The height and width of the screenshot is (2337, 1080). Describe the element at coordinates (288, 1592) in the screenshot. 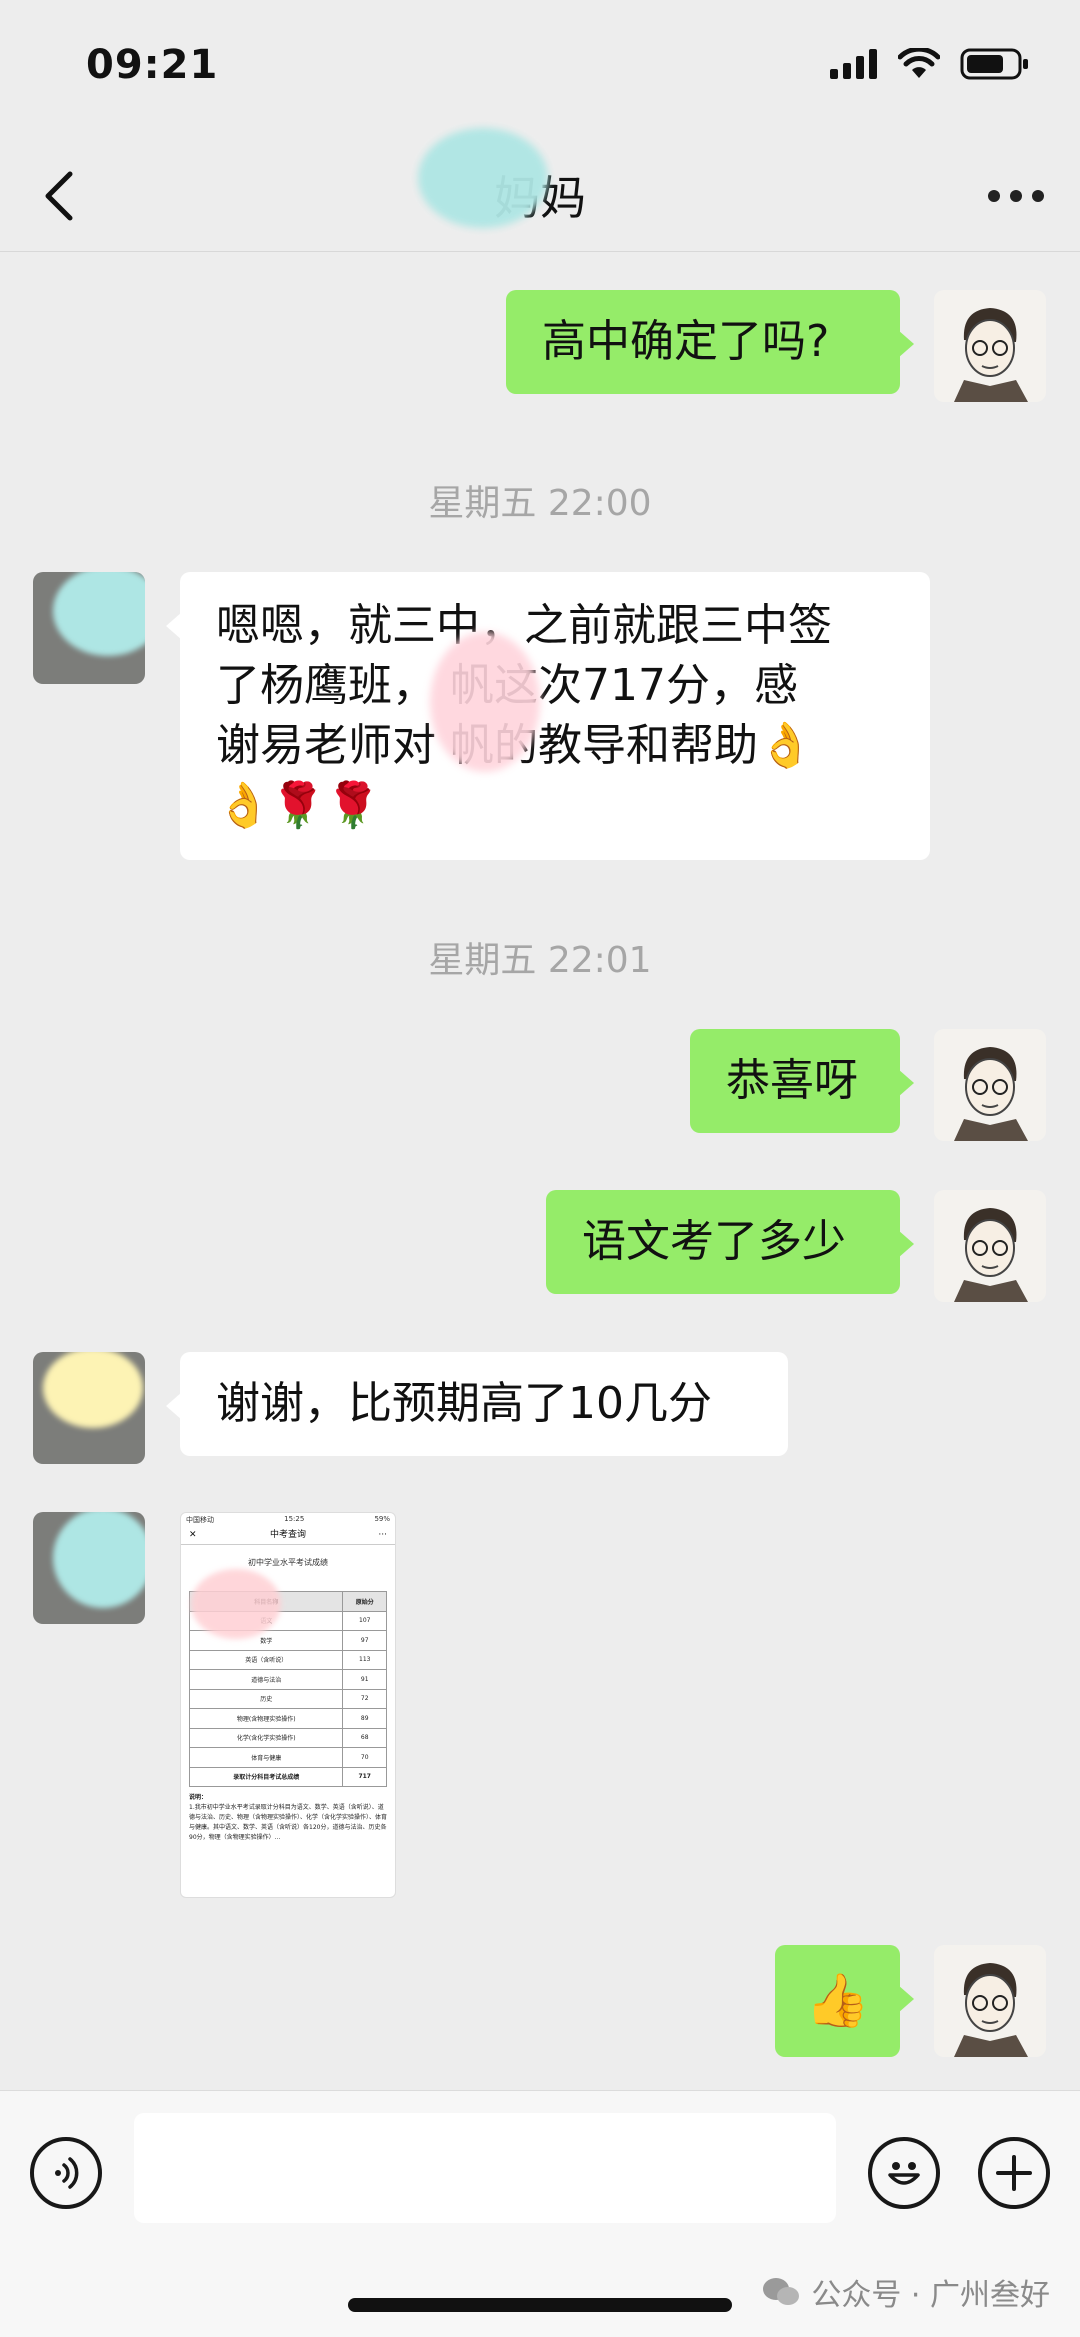

I see `image-heading: 初中学业水平考试成绩` at that location.